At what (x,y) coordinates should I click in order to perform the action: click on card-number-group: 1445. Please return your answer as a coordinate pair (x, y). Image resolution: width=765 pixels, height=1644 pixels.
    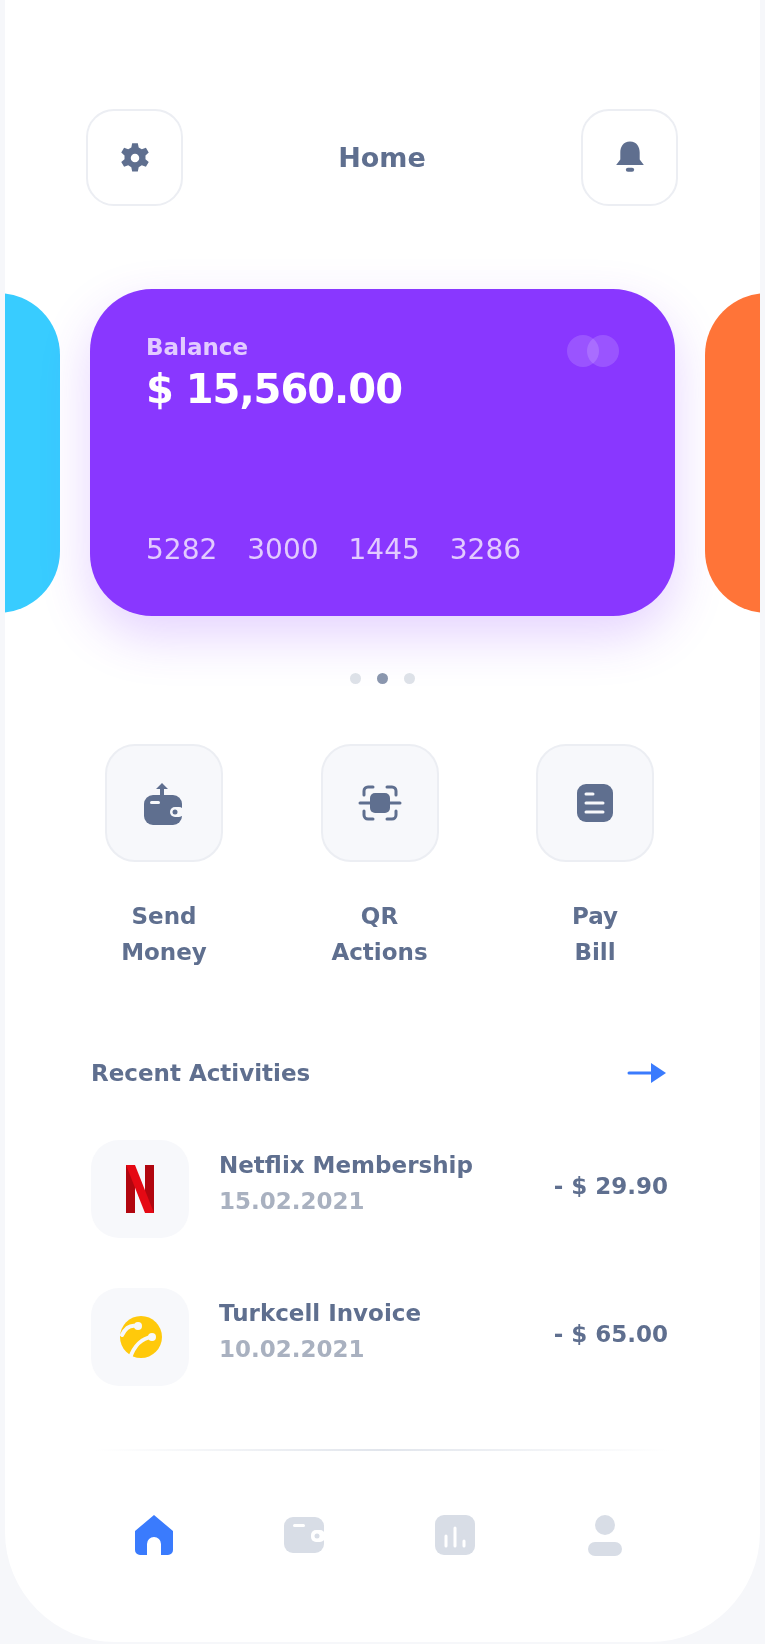
    Looking at the image, I should click on (384, 549).